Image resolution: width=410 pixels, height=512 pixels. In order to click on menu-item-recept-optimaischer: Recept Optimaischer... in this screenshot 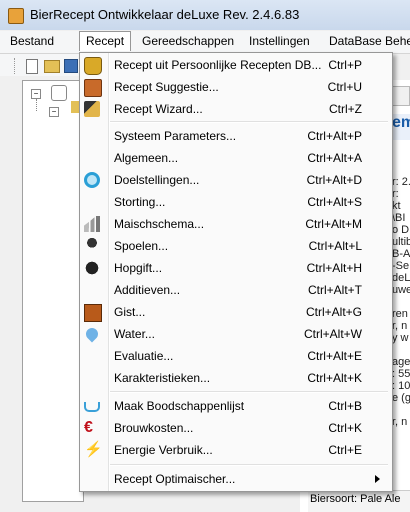, I will do `click(235, 479)`.